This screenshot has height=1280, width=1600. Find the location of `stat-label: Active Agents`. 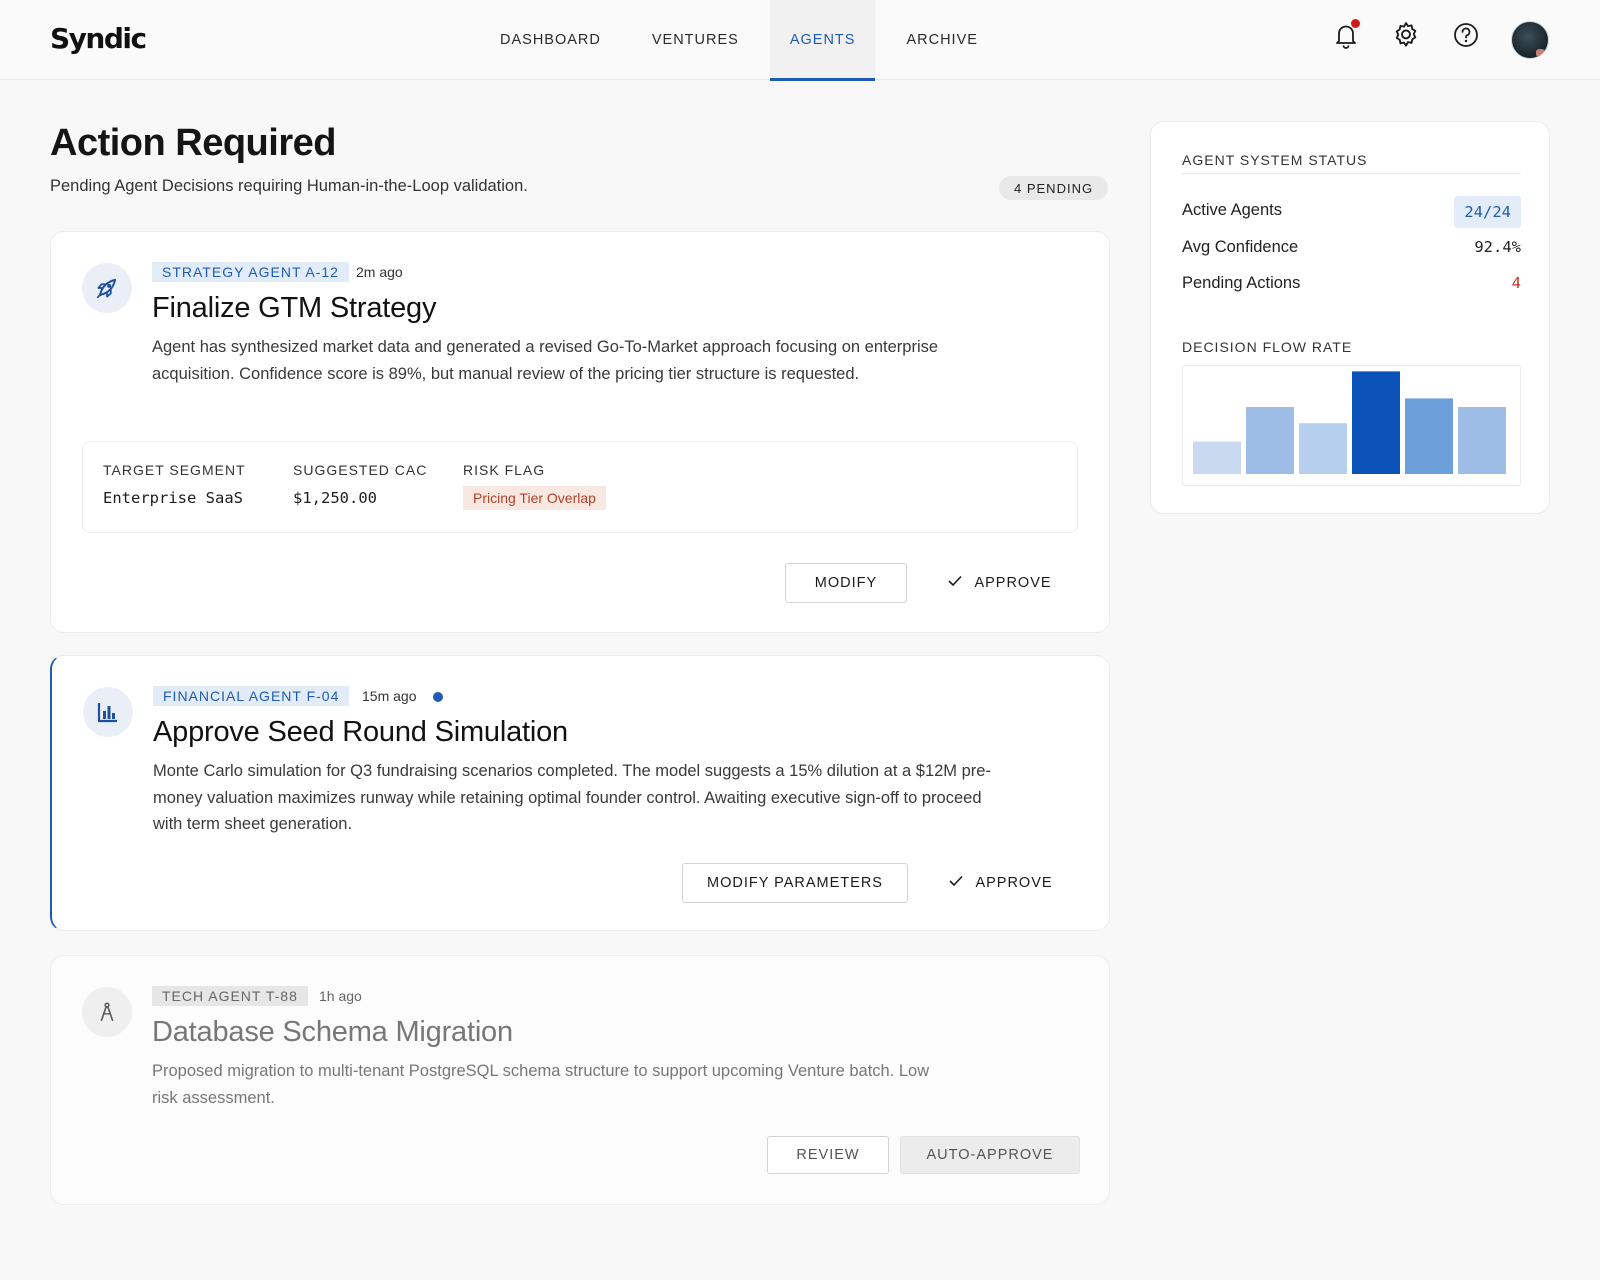

stat-label: Active Agents is located at coordinates (1232, 210).